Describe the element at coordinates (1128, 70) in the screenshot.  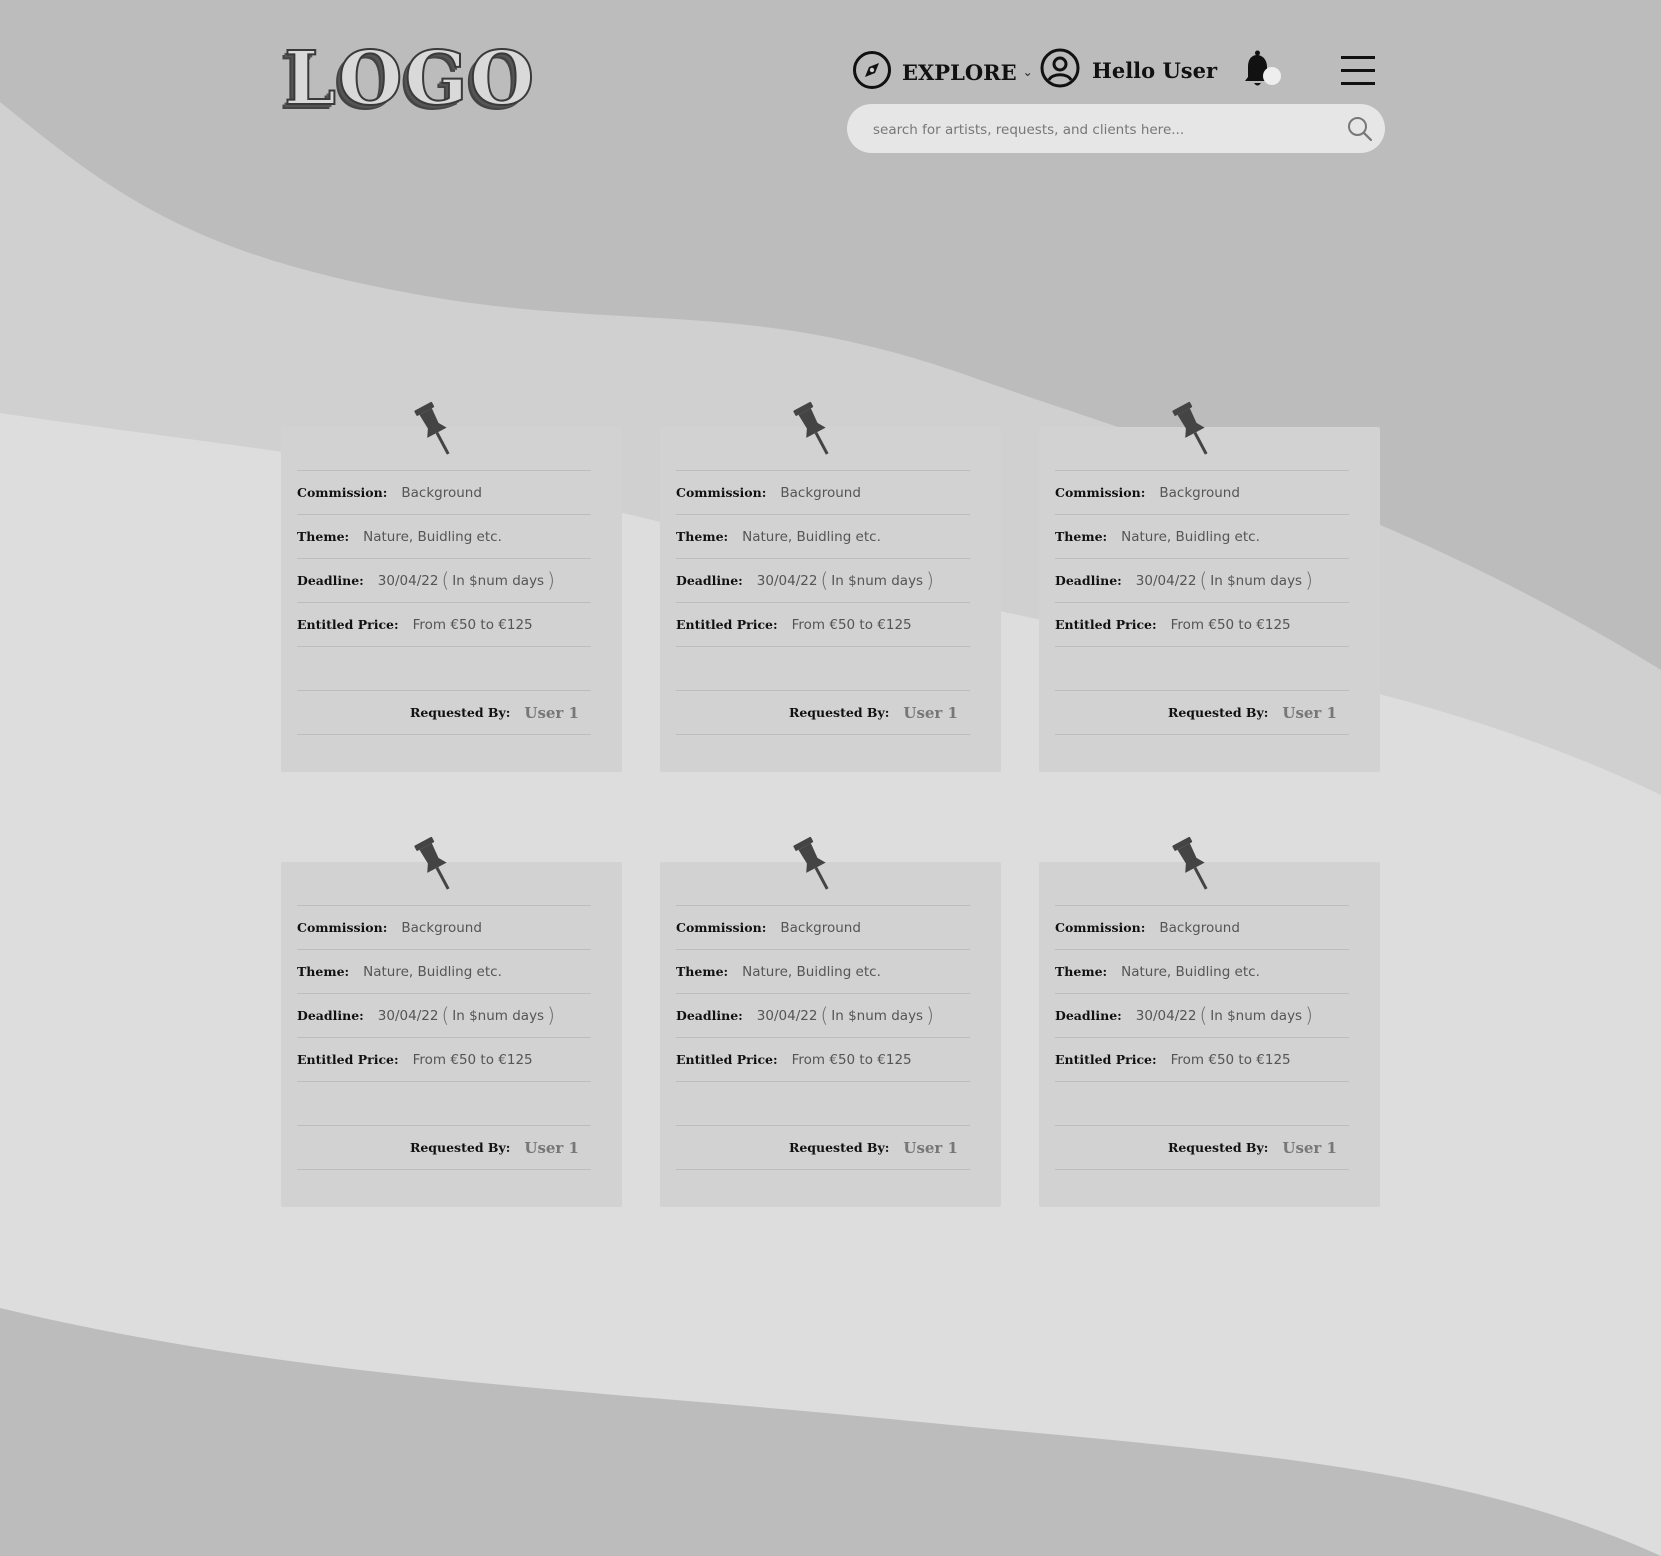
I see `user-menu: Hello User` at that location.